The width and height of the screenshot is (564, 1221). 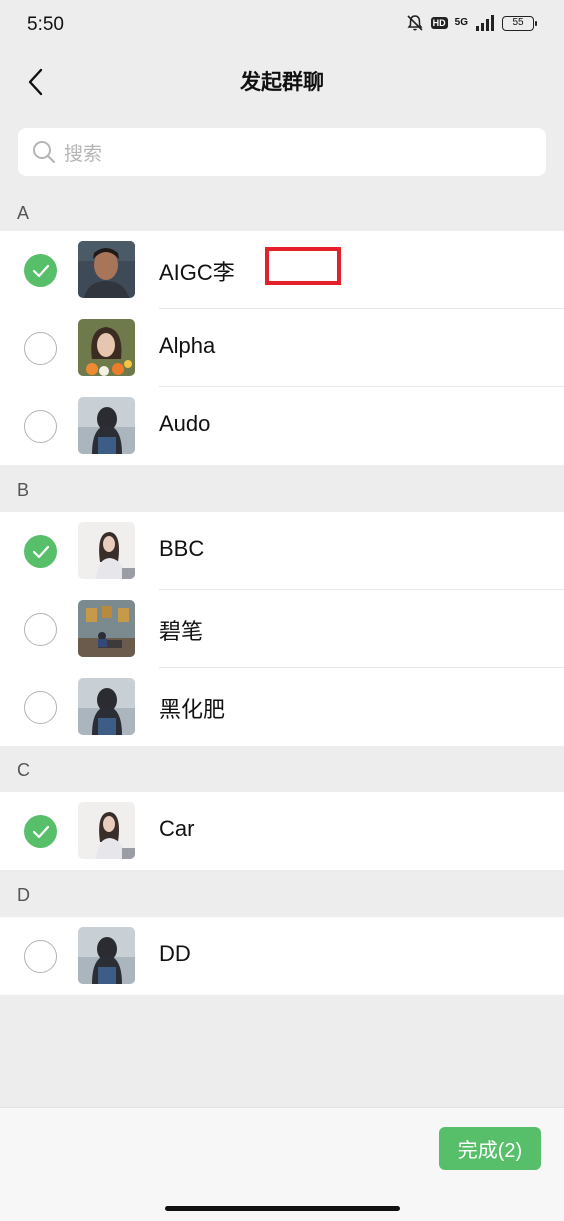 I want to click on page-title: 发起群聊, so click(x=282, y=82).